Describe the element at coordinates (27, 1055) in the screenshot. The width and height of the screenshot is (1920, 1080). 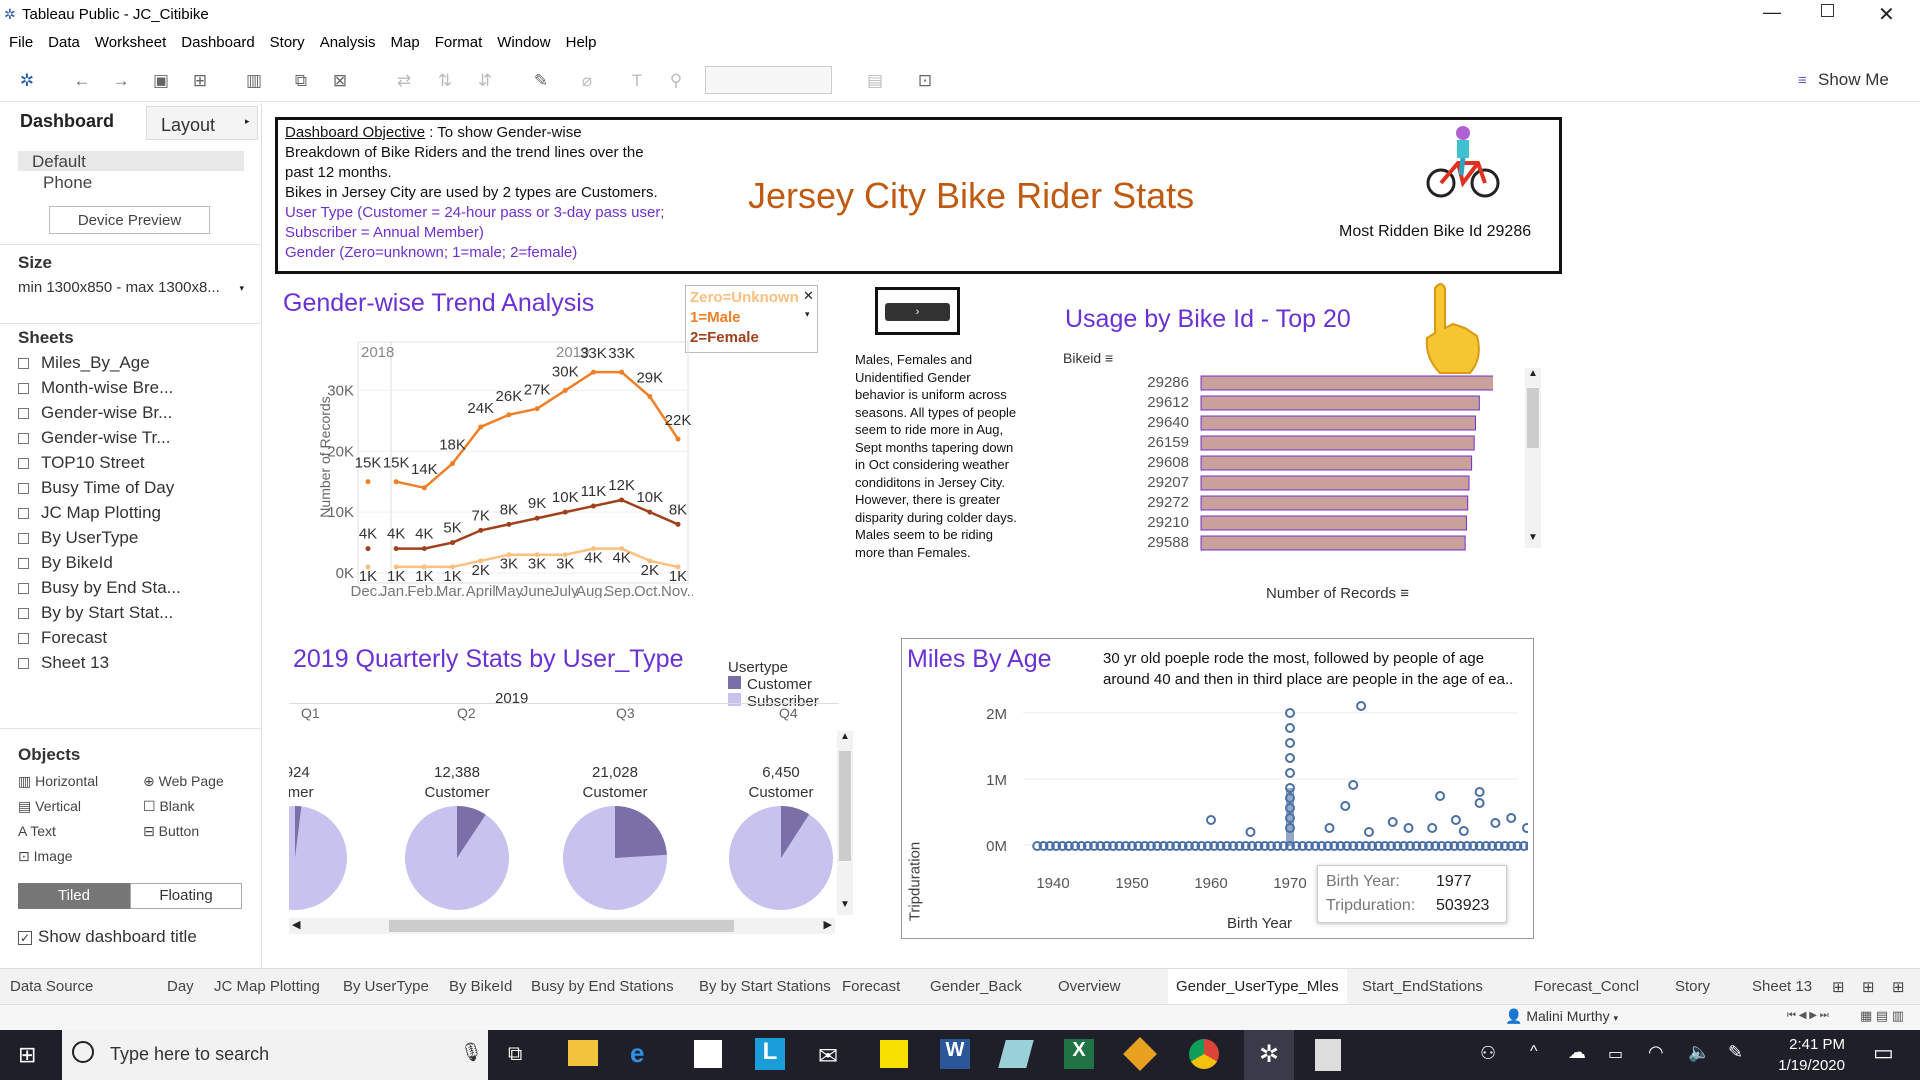
I see `windows-start-icon: ⊞` at that location.